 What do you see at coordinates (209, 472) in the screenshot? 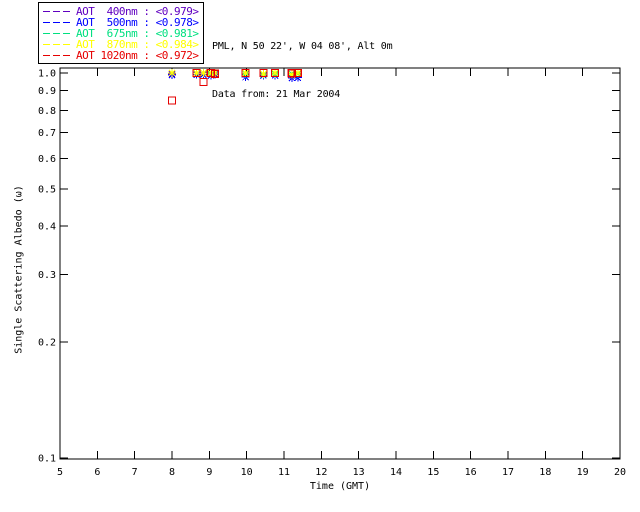
I see `x-tick-label: 9` at bounding box center [209, 472].